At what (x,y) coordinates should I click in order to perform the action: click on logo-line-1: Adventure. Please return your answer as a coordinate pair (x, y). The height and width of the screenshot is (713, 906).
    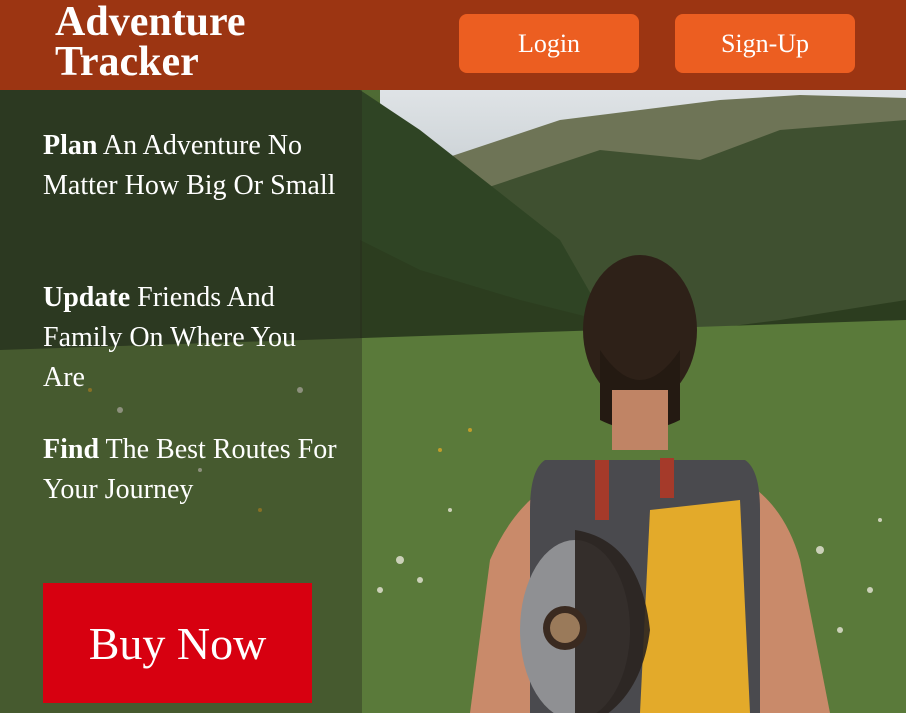
    Looking at the image, I should click on (150, 22).